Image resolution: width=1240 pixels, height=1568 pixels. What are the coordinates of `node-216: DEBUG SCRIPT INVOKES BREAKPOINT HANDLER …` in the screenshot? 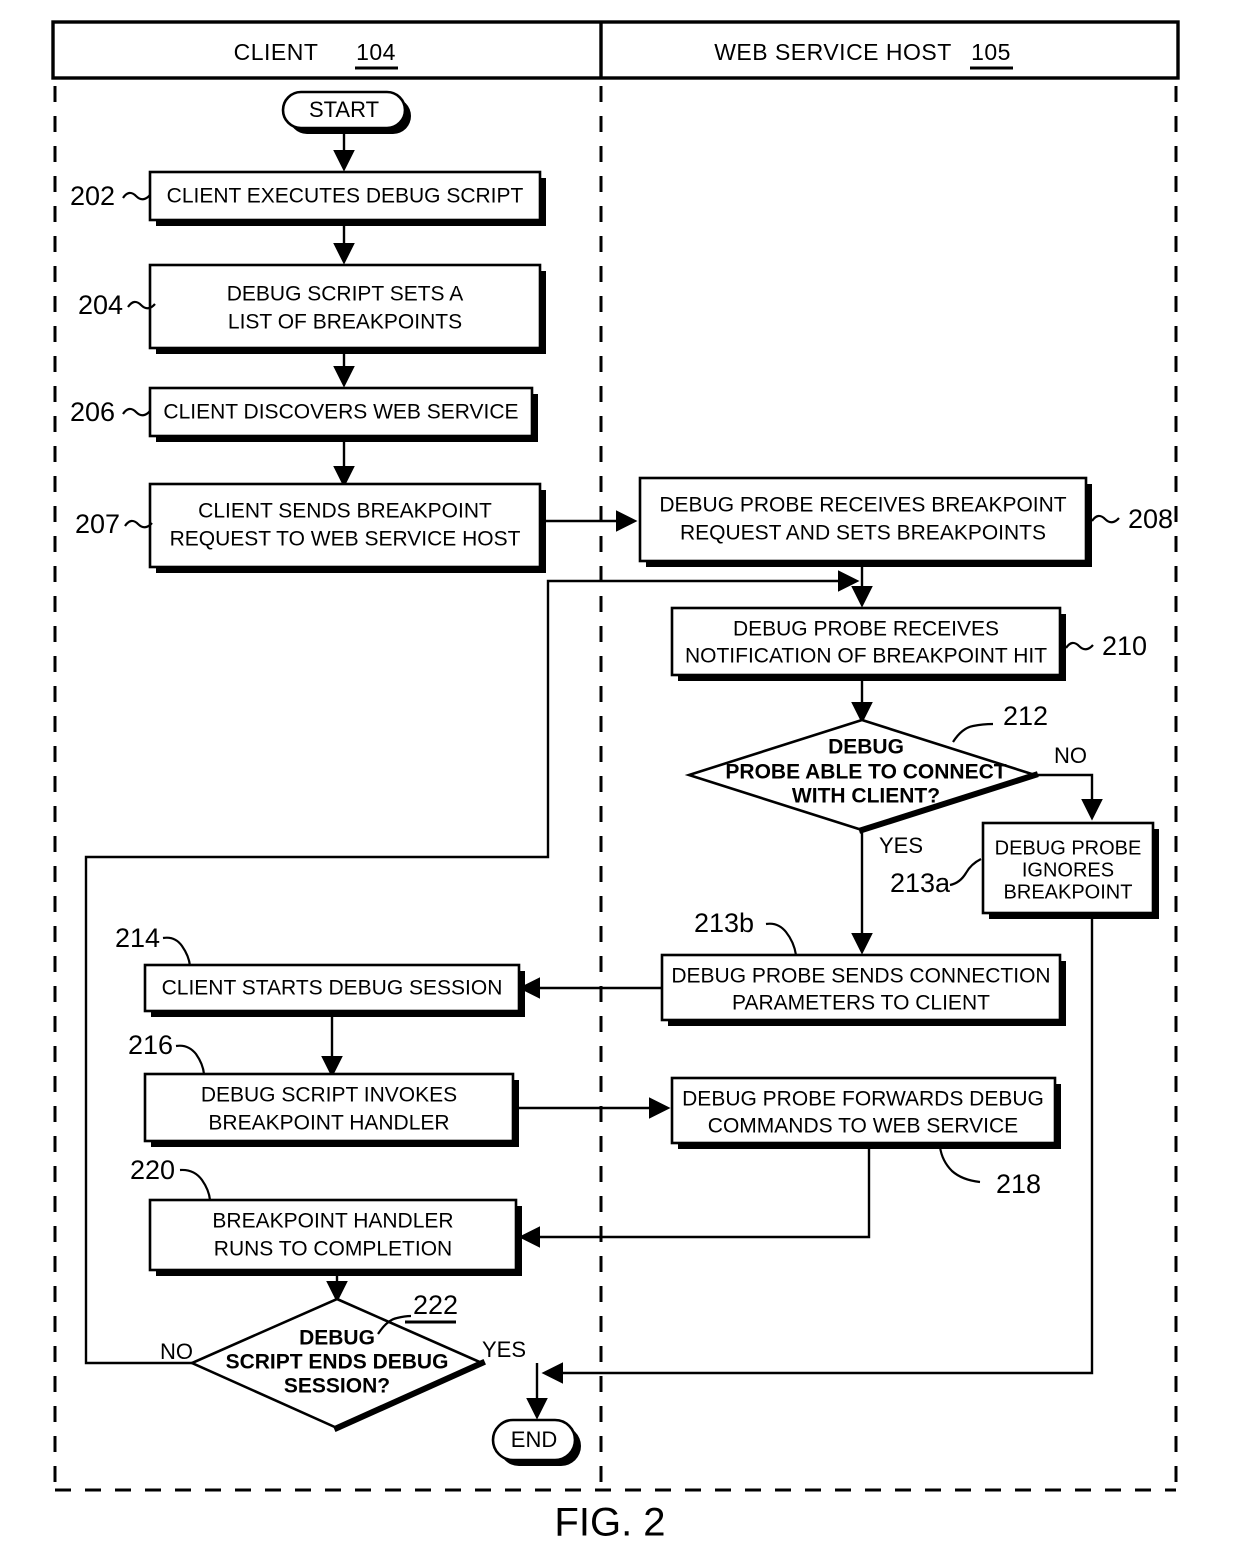 It's located at (323, 1088).